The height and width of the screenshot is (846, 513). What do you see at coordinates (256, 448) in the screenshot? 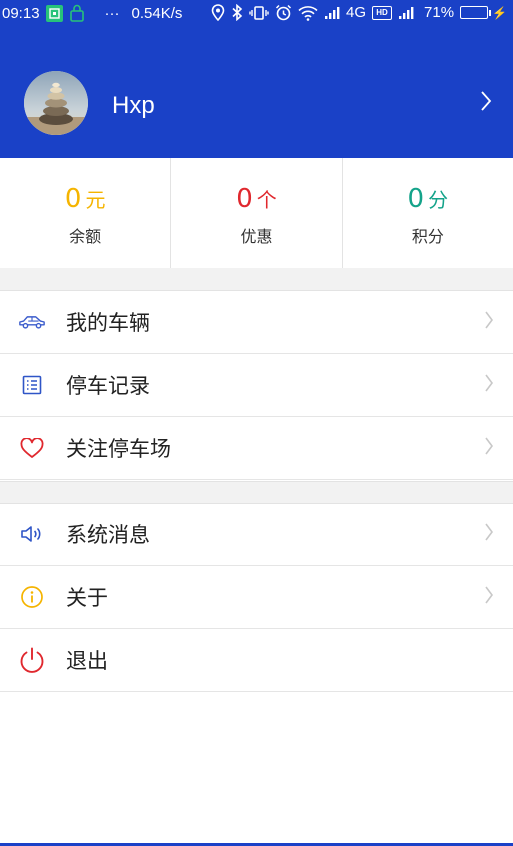
I see `menu-item-followed-parking: 关注停车场` at bounding box center [256, 448].